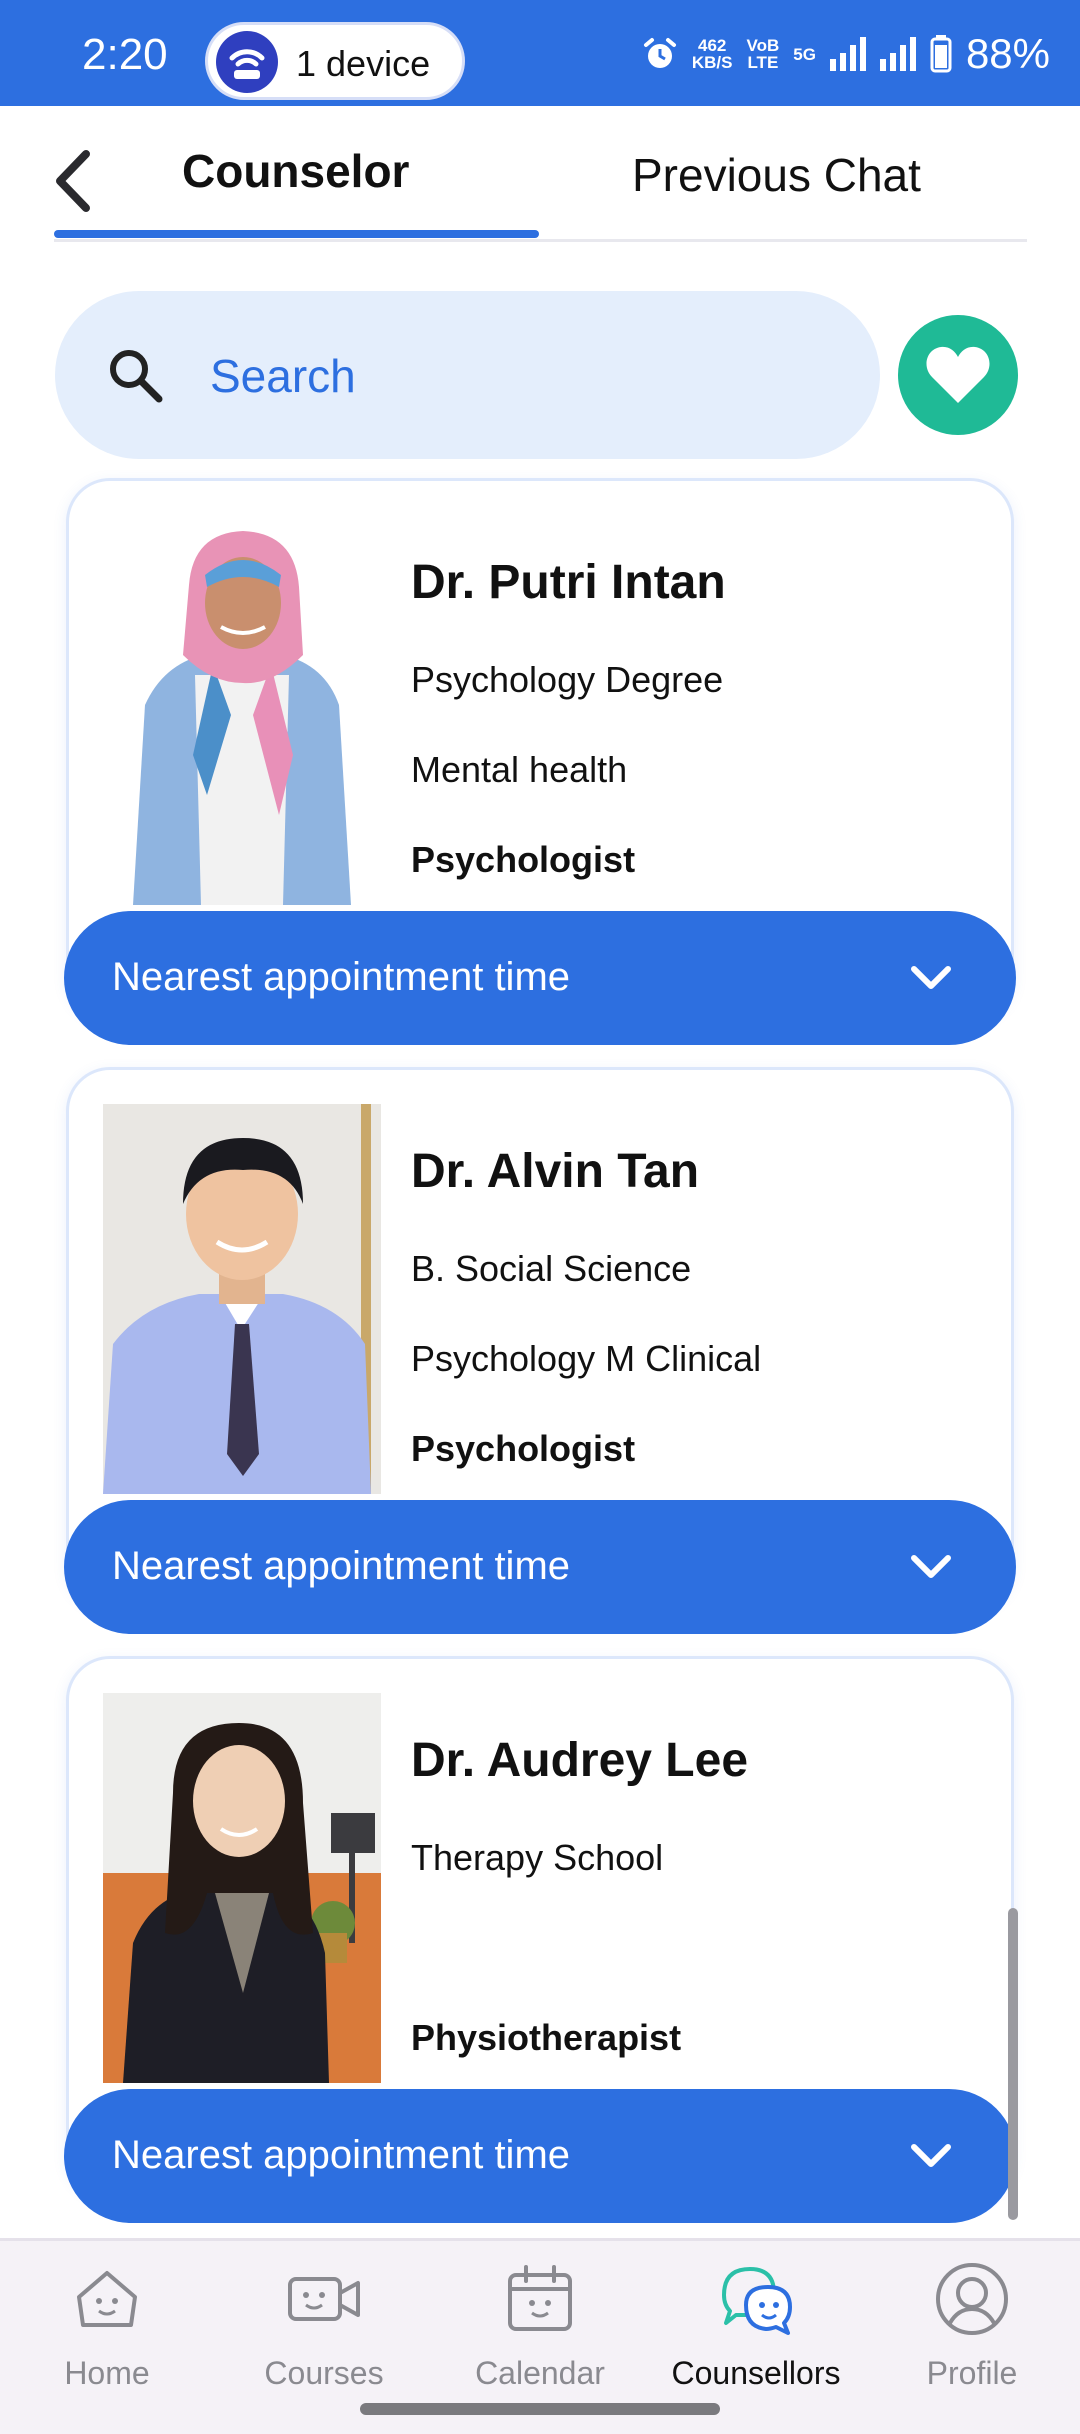  What do you see at coordinates (540, 2373) in the screenshot?
I see `nav-label-calendar: Calendar` at bounding box center [540, 2373].